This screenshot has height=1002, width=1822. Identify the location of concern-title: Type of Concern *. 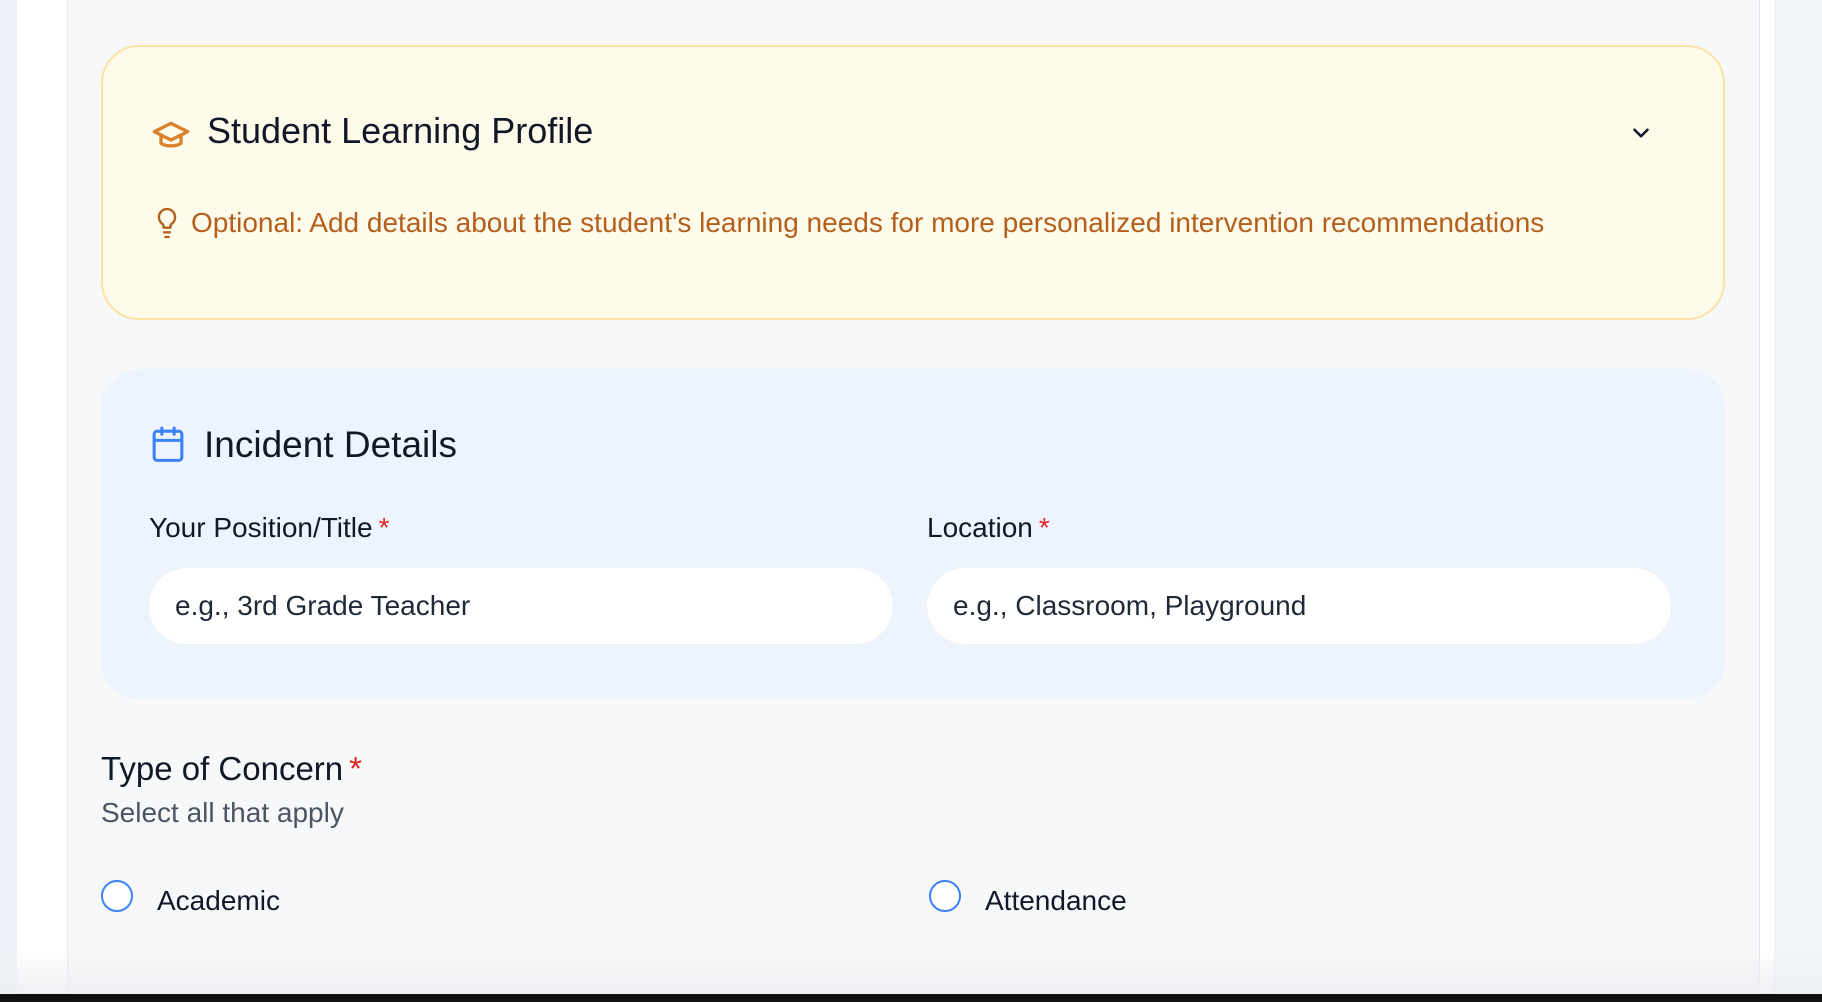
(231, 769).